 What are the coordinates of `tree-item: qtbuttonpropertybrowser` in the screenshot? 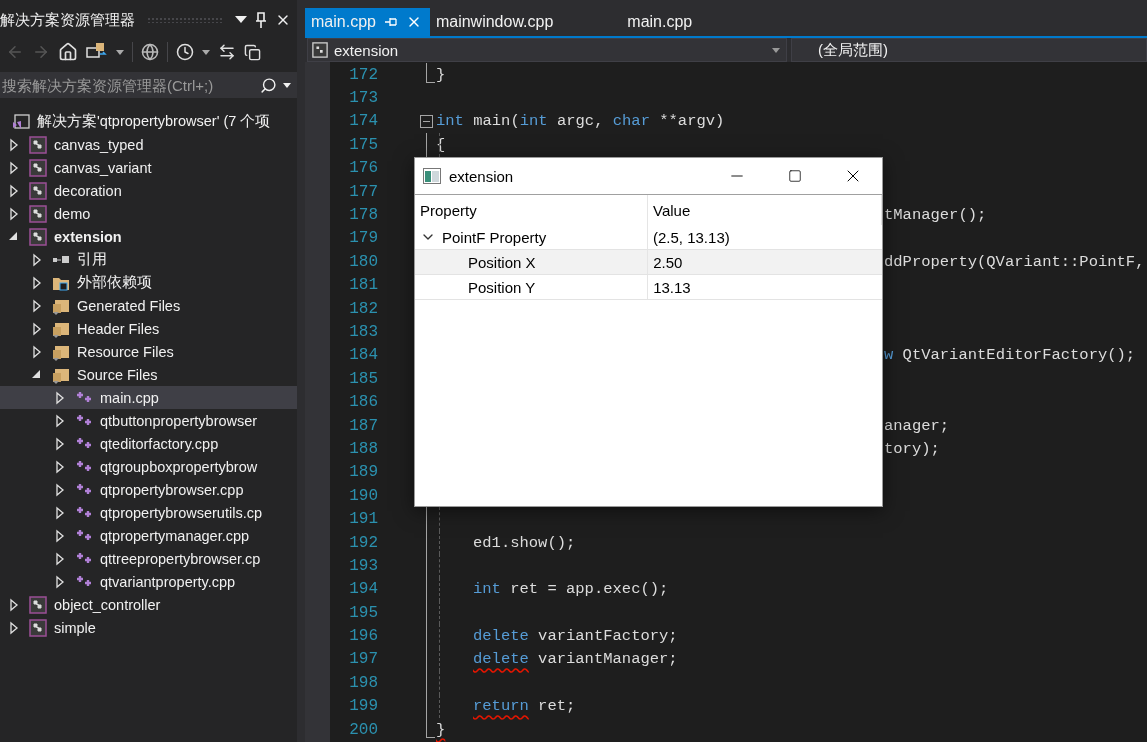 It's located at (148, 420).